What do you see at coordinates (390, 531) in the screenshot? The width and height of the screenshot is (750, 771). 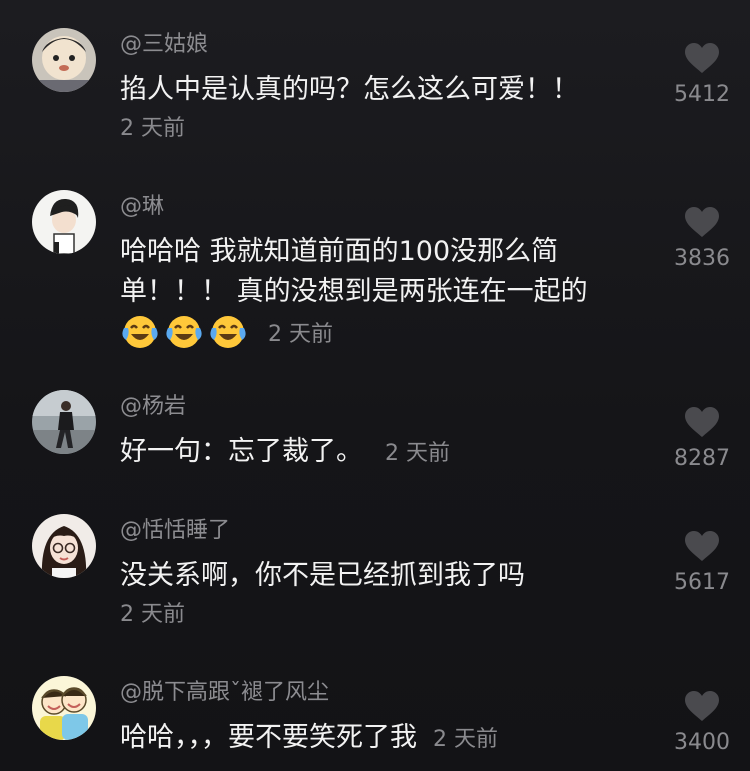 I see `comment-username: @恬恬睡了` at bounding box center [390, 531].